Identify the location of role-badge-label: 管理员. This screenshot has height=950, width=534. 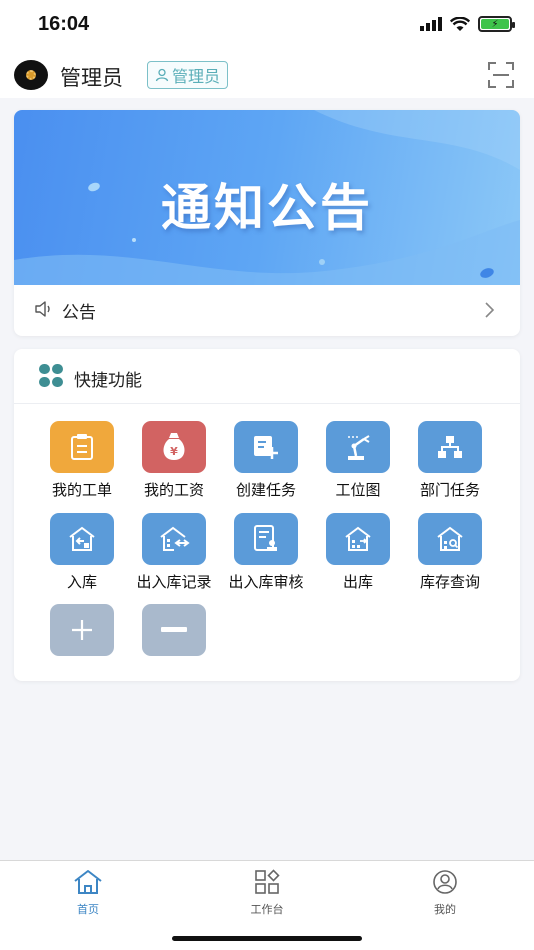
(196, 76).